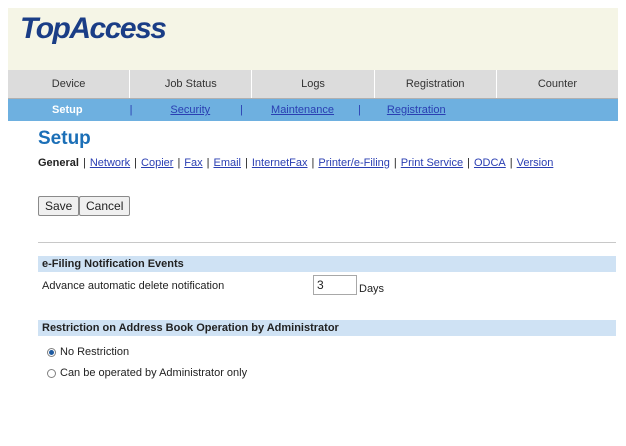 The height and width of the screenshot is (446, 626). What do you see at coordinates (110, 163) in the screenshot?
I see `setup-nav-network: Network` at bounding box center [110, 163].